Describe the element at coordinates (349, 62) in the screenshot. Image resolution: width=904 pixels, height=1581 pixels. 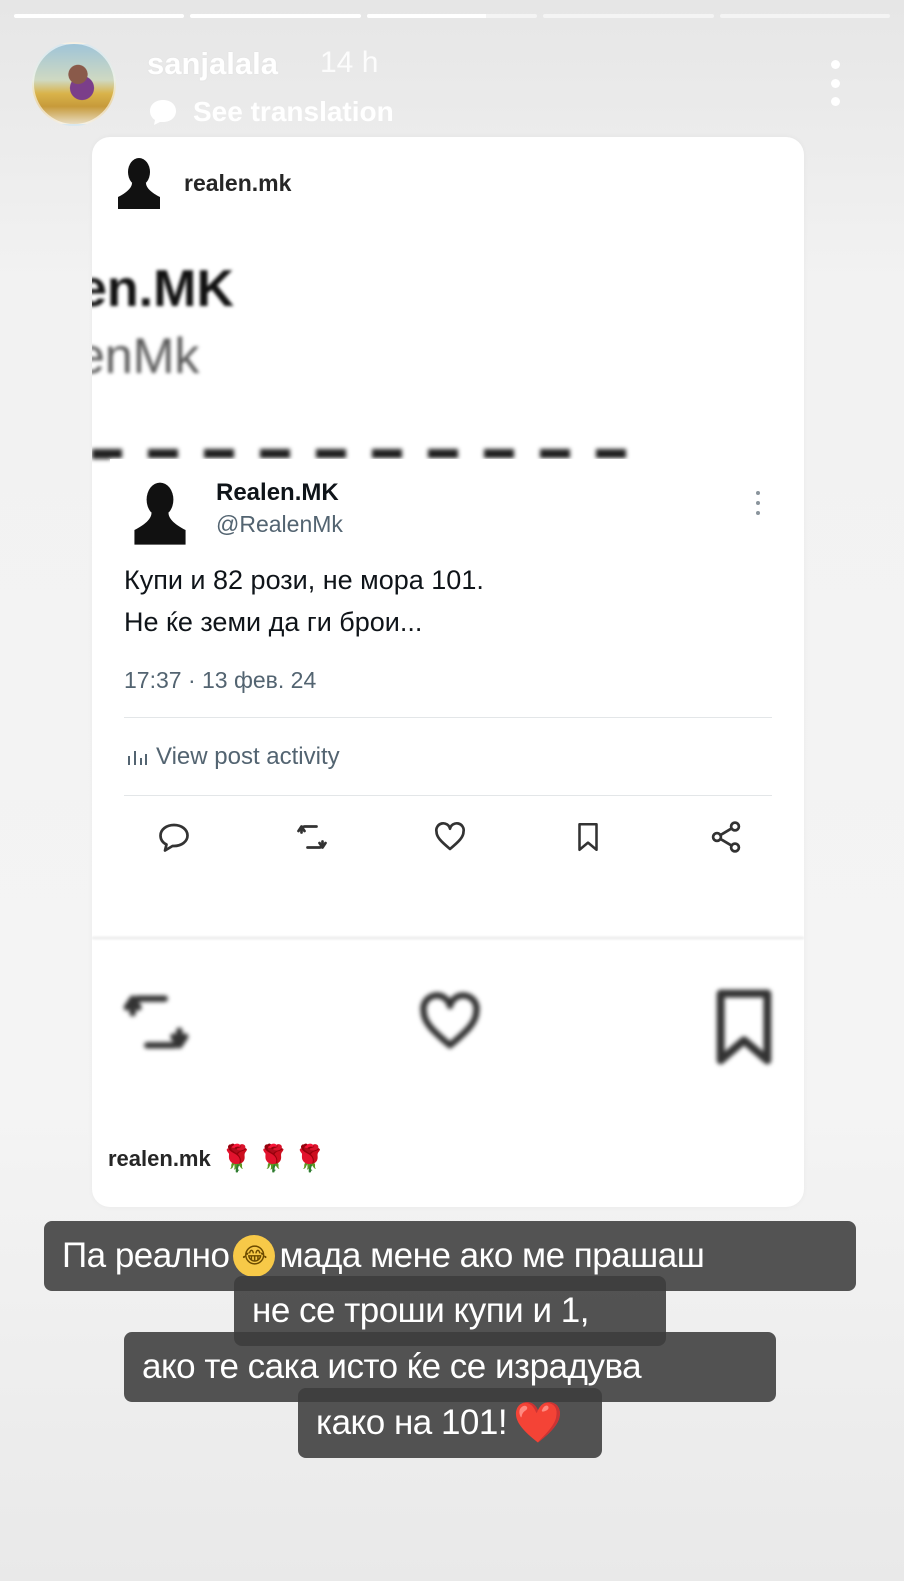
I see `story-time: 14 h` at that location.